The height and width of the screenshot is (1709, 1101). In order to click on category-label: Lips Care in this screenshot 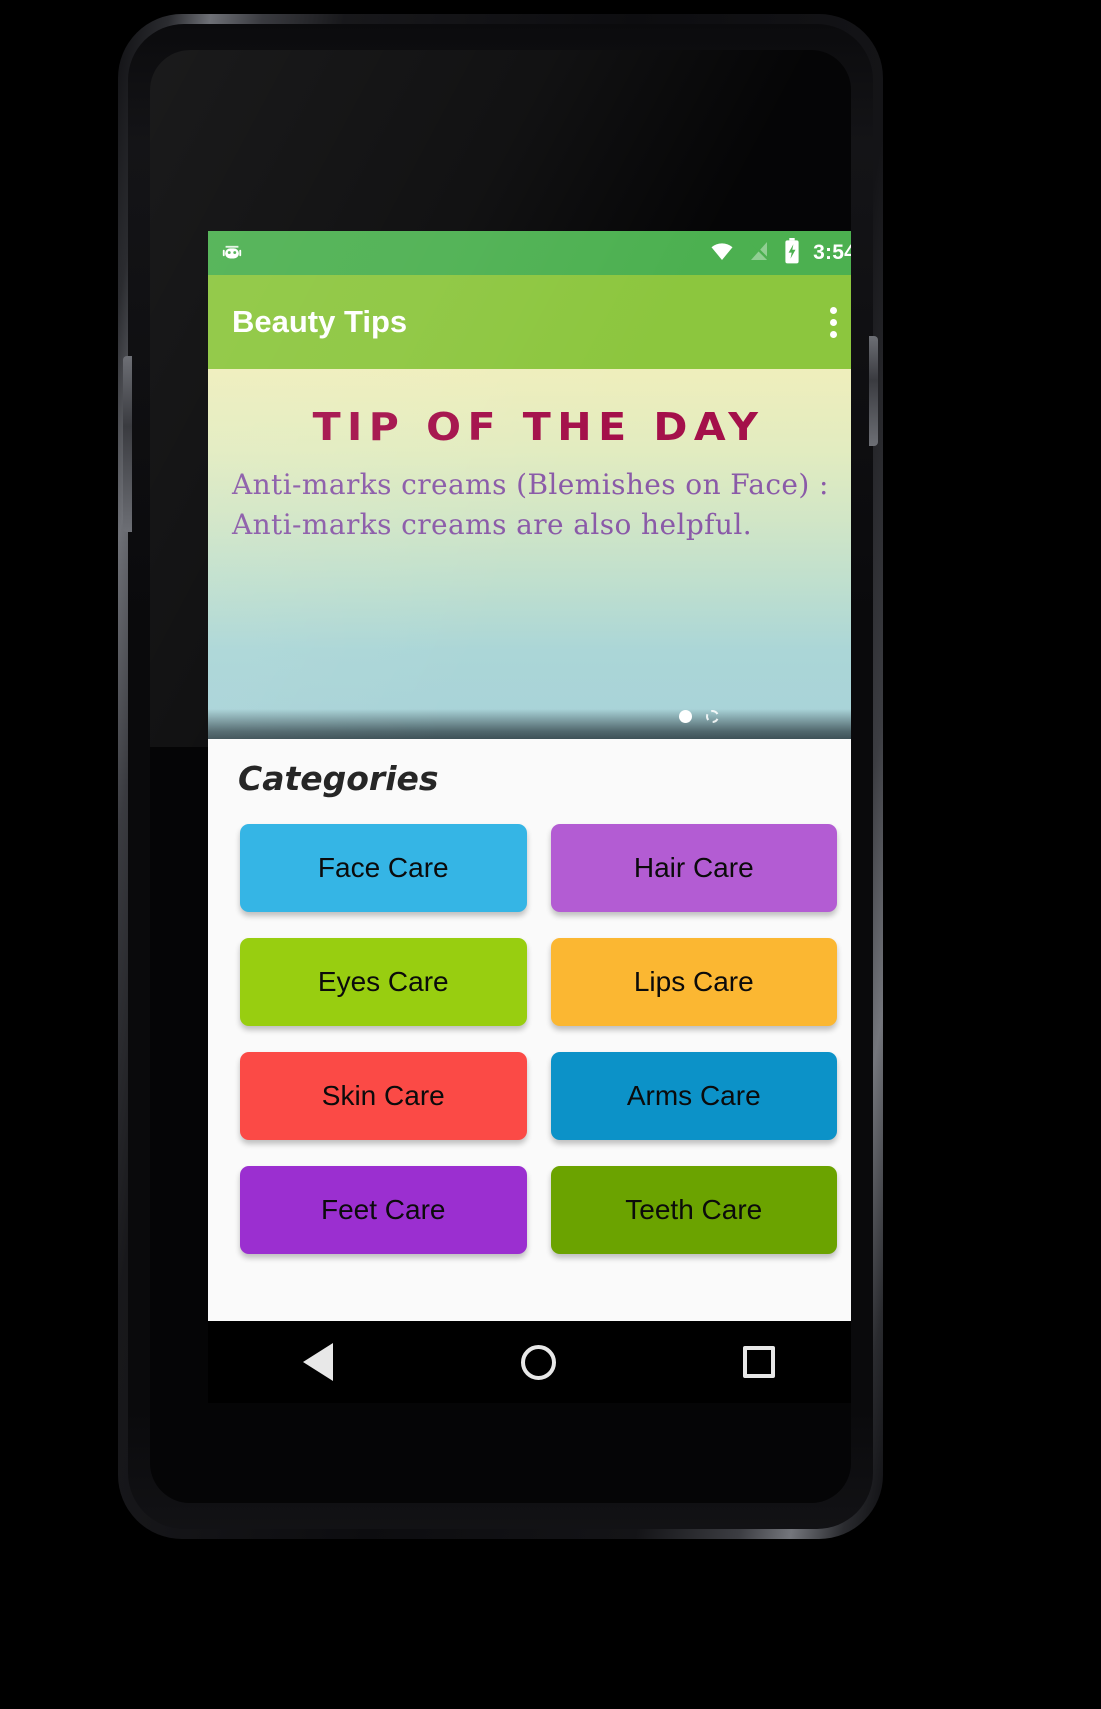, I will do `click(693, 981)`.